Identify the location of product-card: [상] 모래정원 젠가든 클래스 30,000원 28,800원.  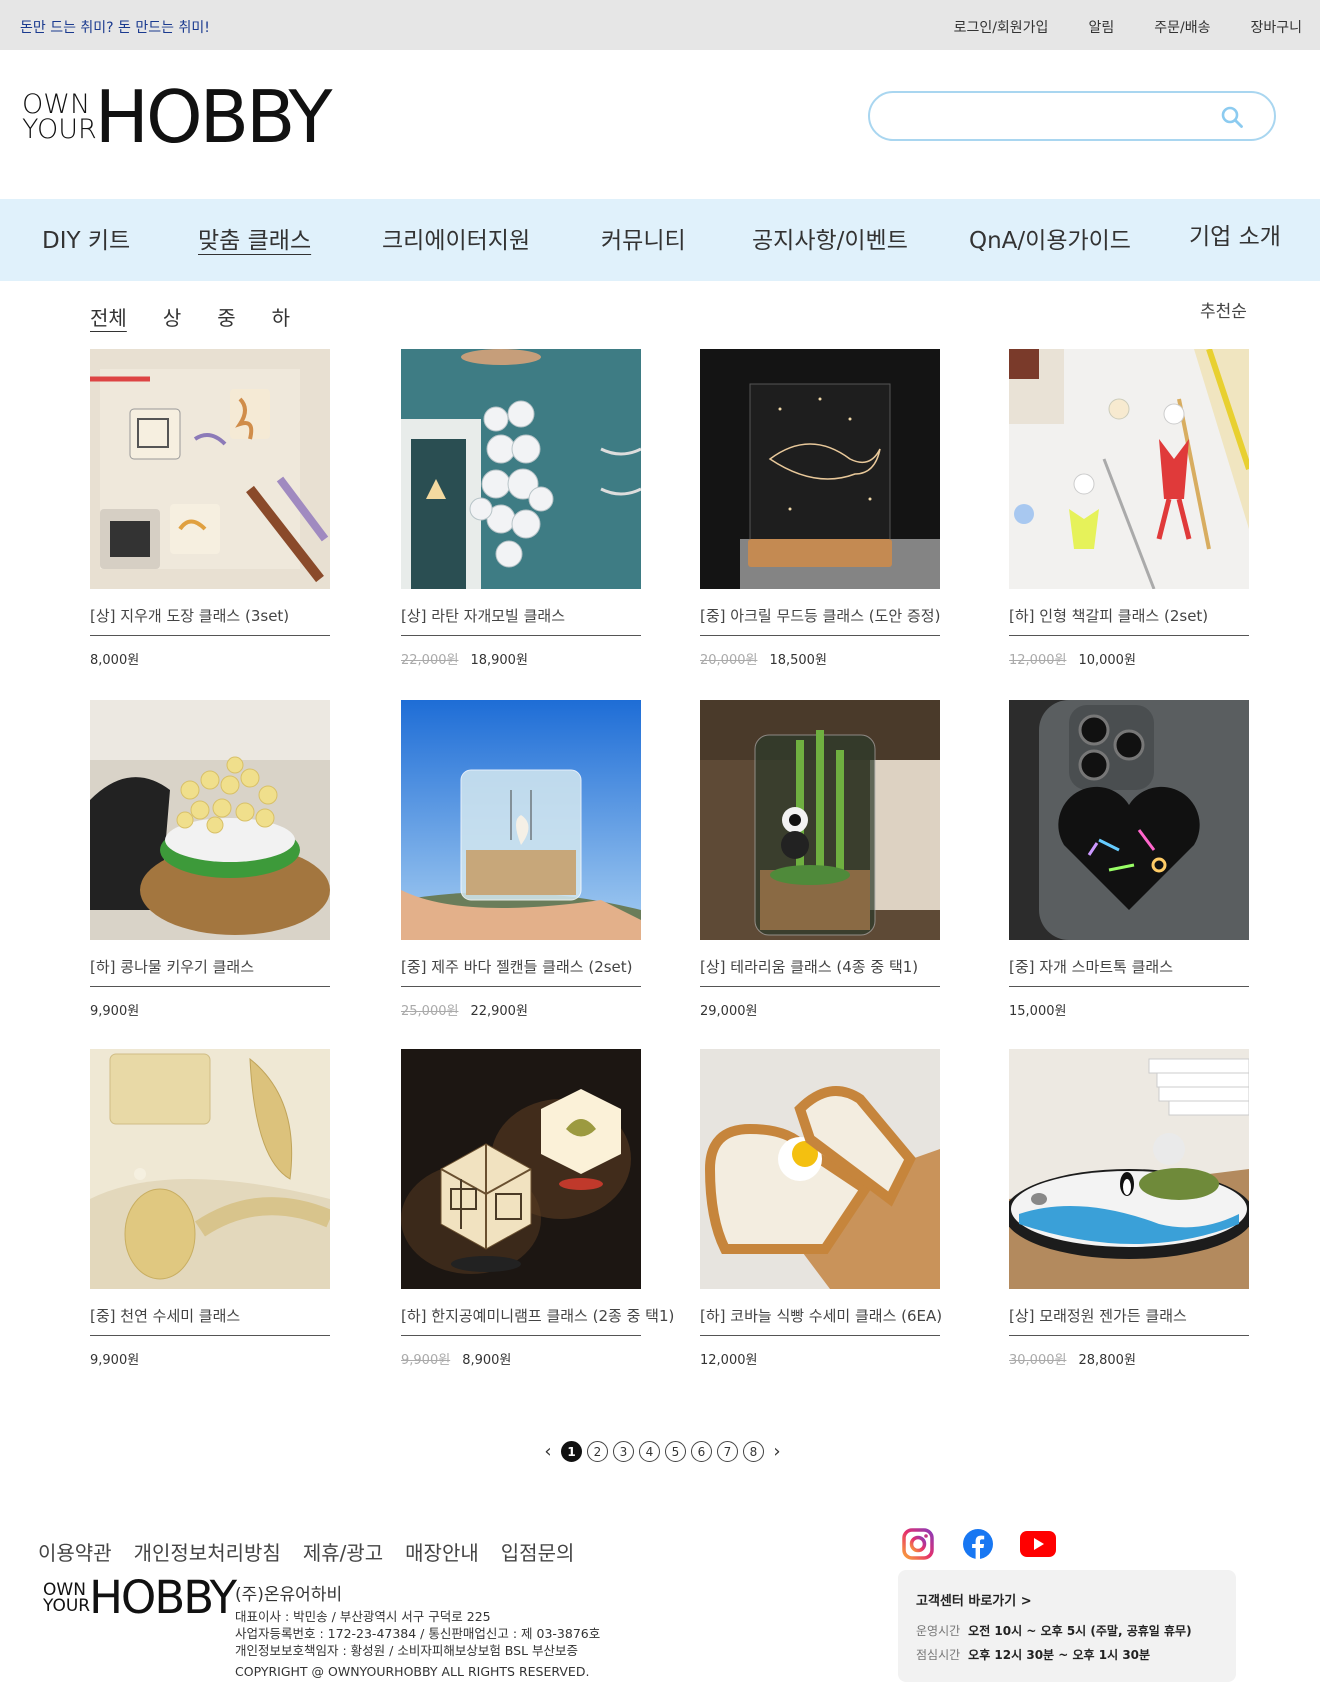
(1129, 1208).